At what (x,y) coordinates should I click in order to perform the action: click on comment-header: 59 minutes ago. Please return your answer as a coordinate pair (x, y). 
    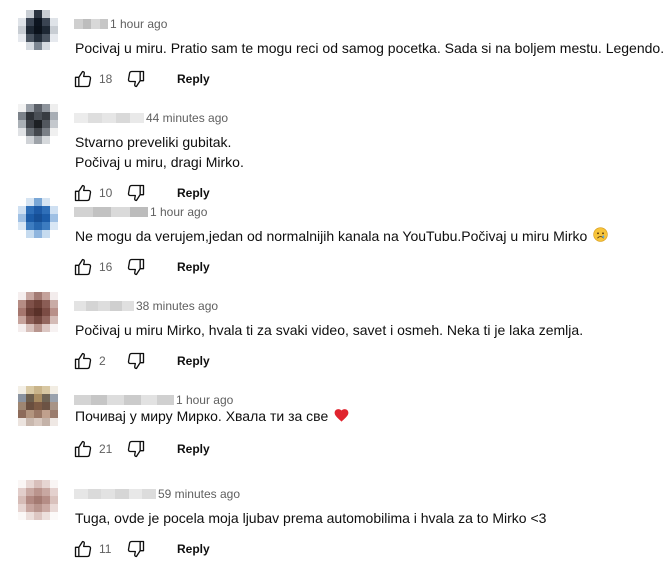
    Looking at the image, I should click on (157, 494).